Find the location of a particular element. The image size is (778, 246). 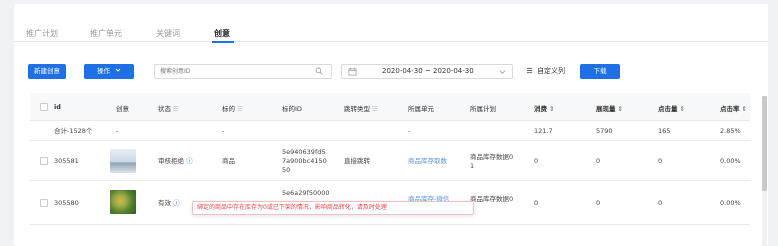

summary-row: 合计-1528个 - - - 121.7 5790 165 2.85% is located at coordinates (390, 131).